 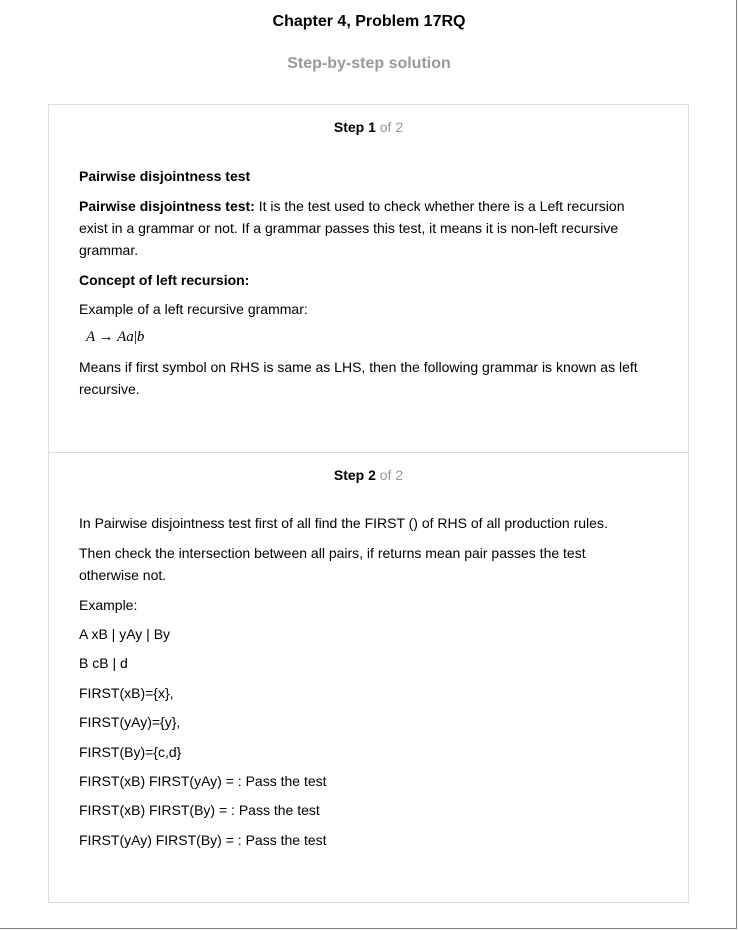 I want to click on grammar-formula: A → Aa|b, so click(x=376, y=337).